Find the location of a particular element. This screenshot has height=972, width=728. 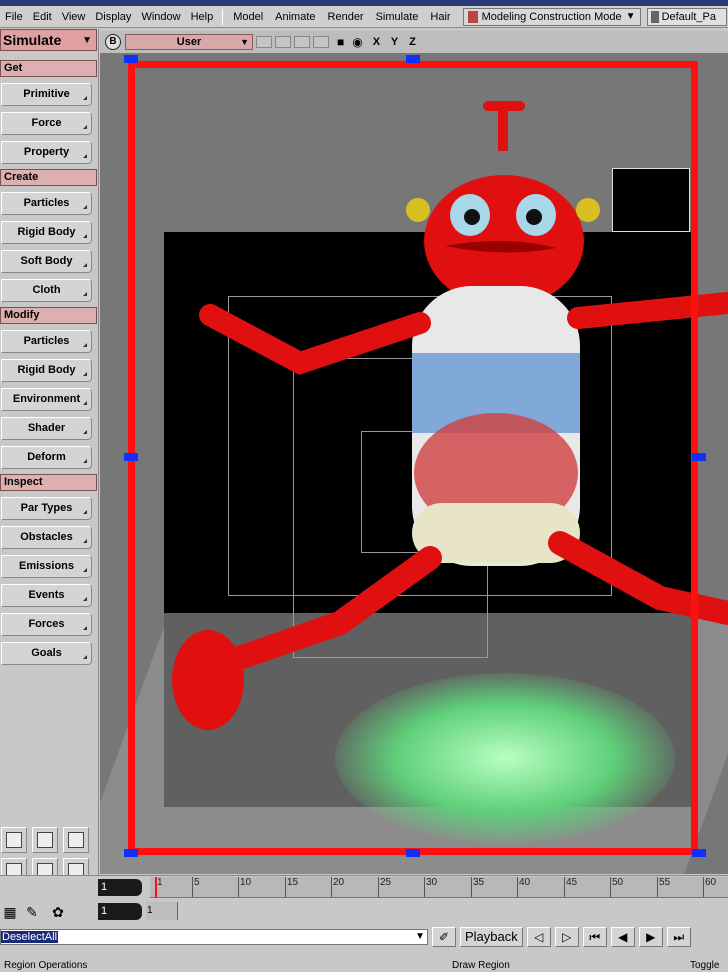

palette-icon: ✿ is located at coordinates (58, 912).